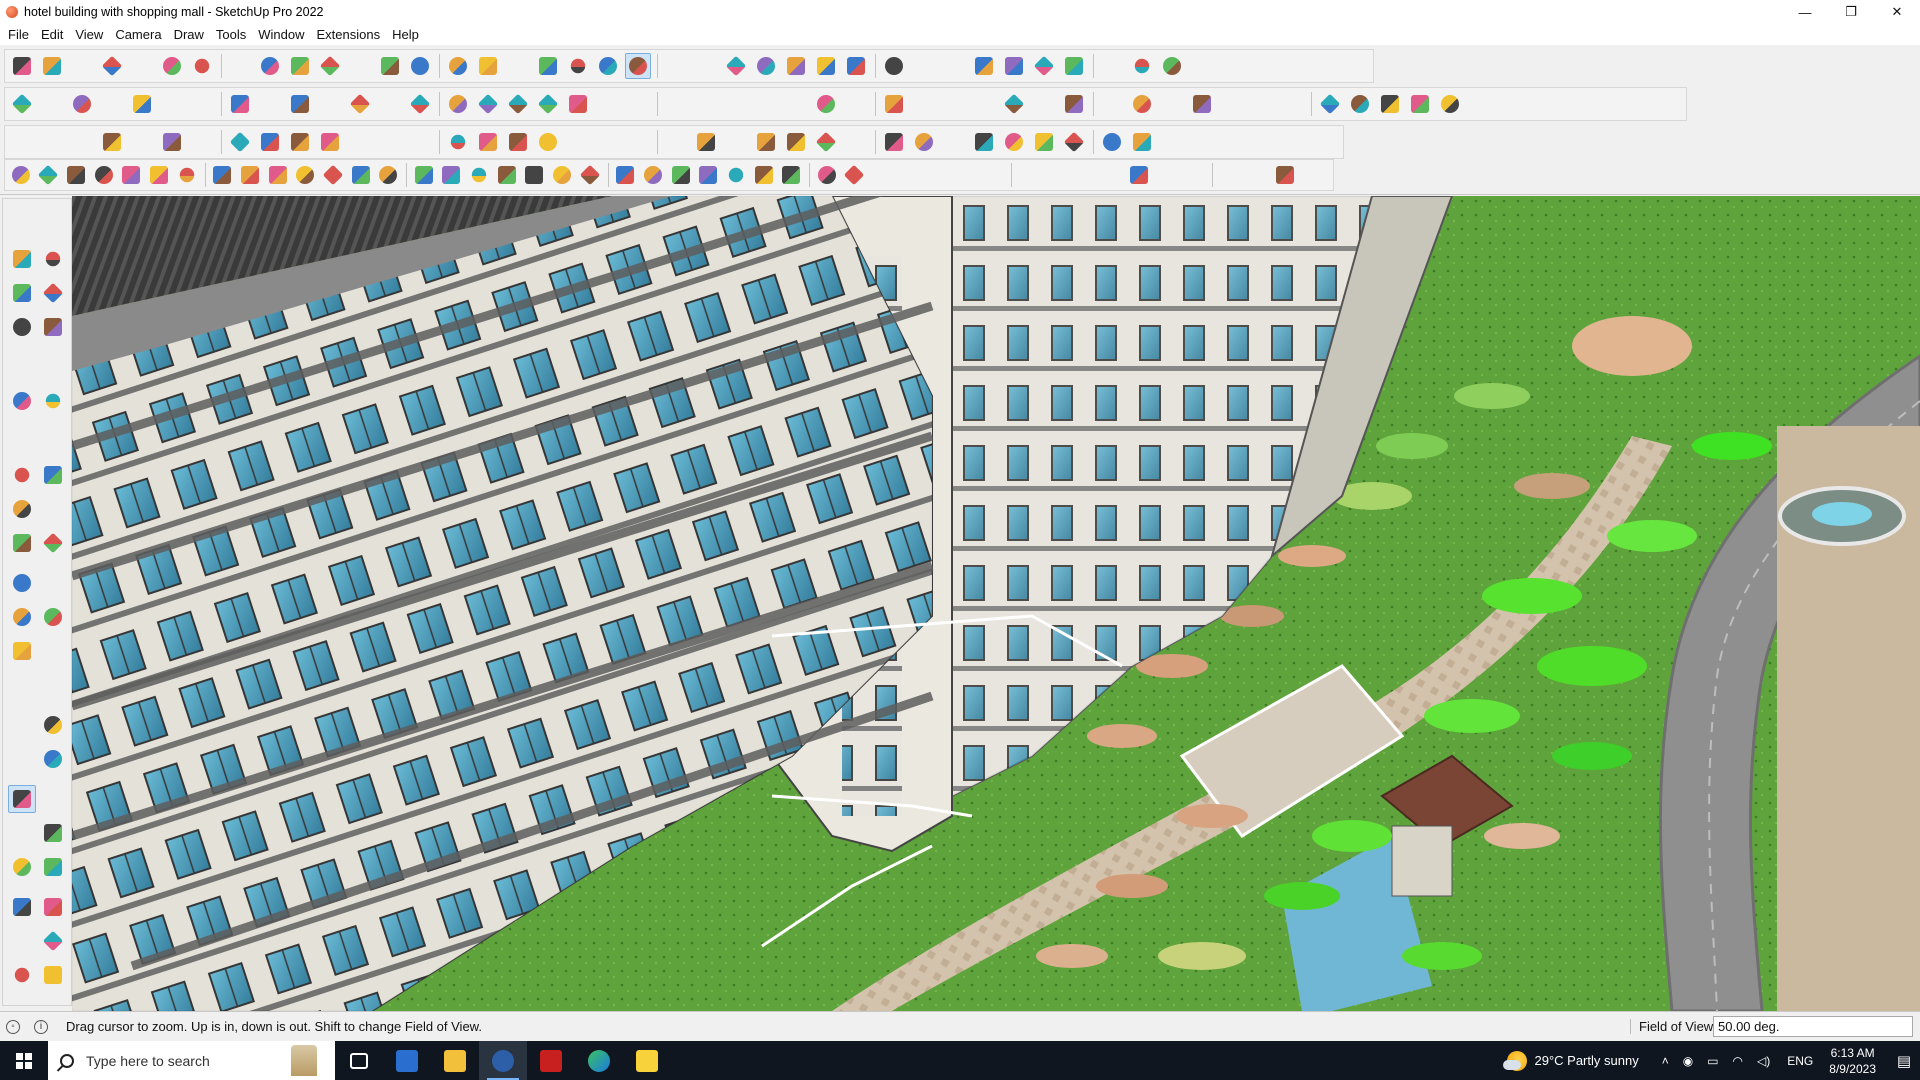 This screenshot has height=1080, width=1920. Describe the element at coordinates (638, 66) in the screenshot. I see `zoom-active-button` at that location.